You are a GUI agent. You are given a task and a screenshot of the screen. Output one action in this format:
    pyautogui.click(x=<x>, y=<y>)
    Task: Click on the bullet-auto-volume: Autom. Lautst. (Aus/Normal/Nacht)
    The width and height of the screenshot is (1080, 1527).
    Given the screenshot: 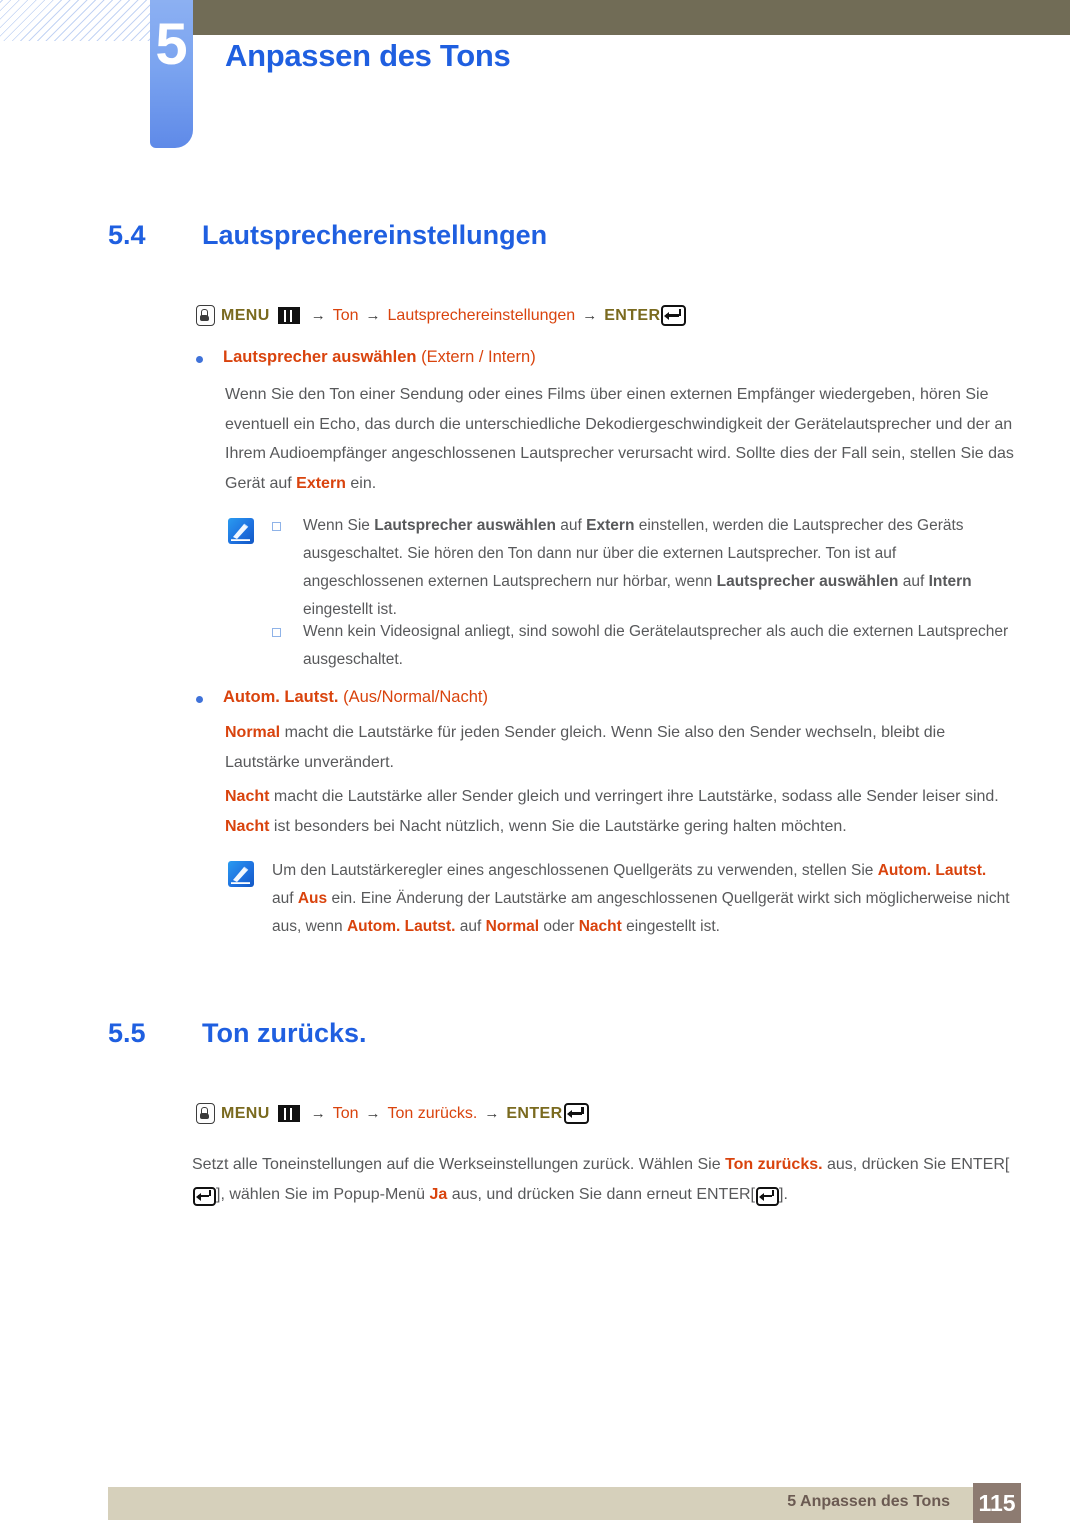 What is the action you would take?
    pyautogui.click(x=342, y=697)
    